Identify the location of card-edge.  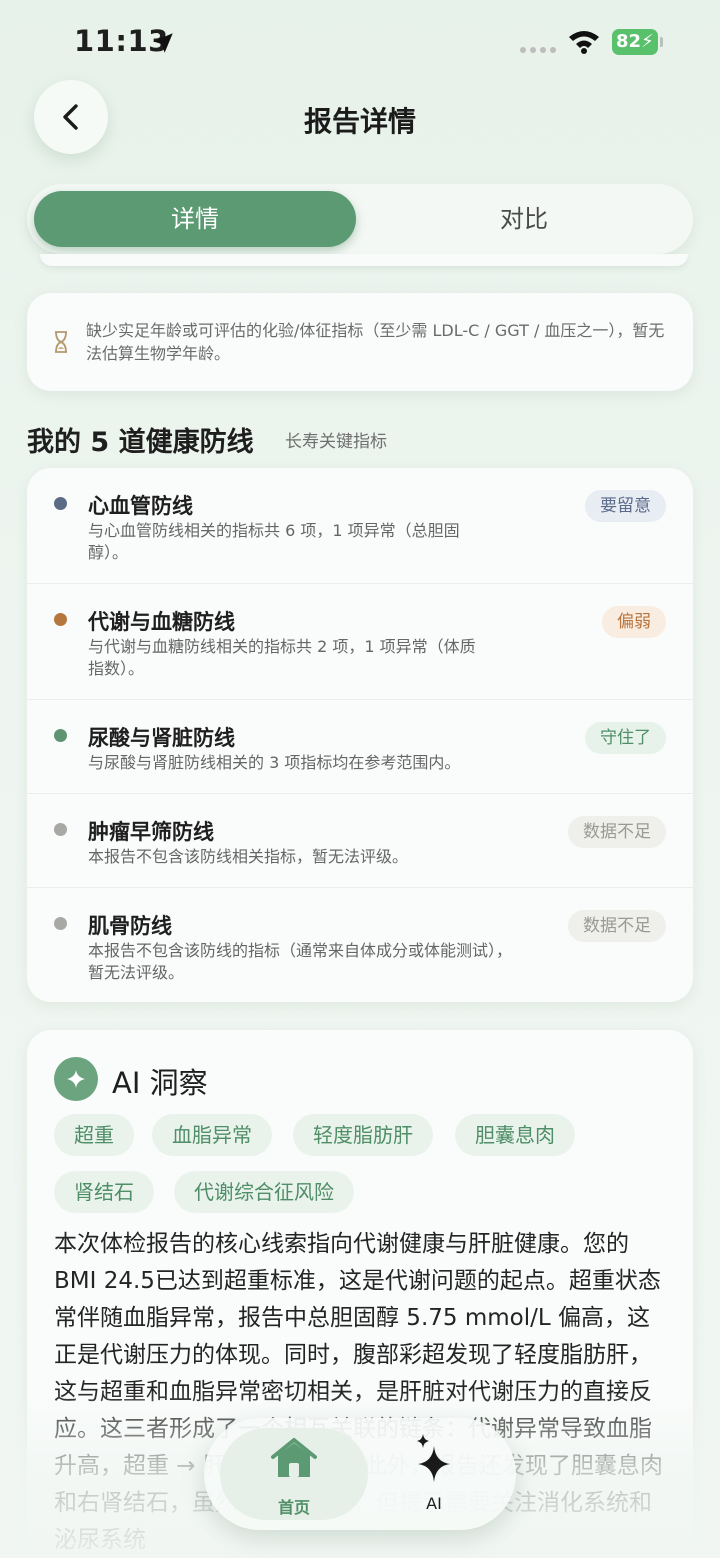
(364, 260).